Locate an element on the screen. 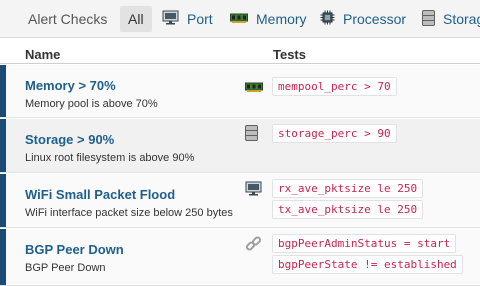 The width and height of the screenshot is (480, 286). tab-storage: Storage is located at coordinates (451, 19).